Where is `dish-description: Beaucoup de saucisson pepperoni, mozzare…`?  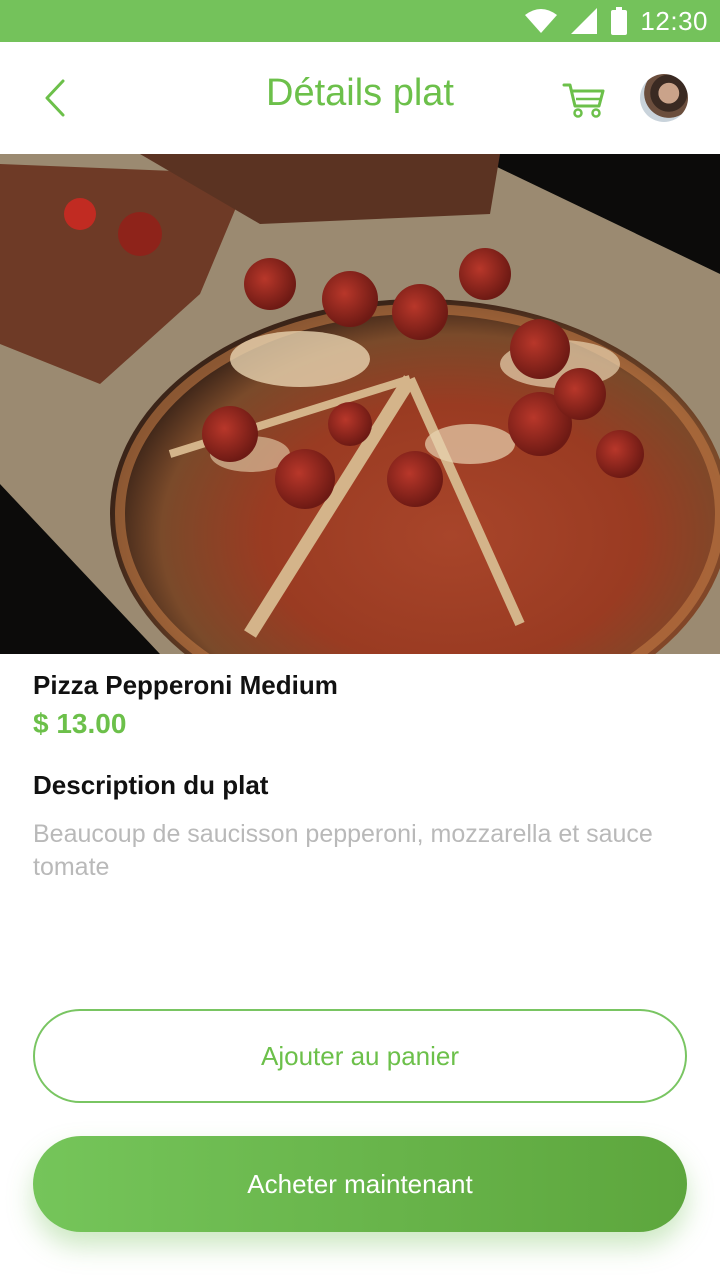 dish-description: Beaucoup de saucisson pepperoni, mozzare… is located at coordinates (343, 850).